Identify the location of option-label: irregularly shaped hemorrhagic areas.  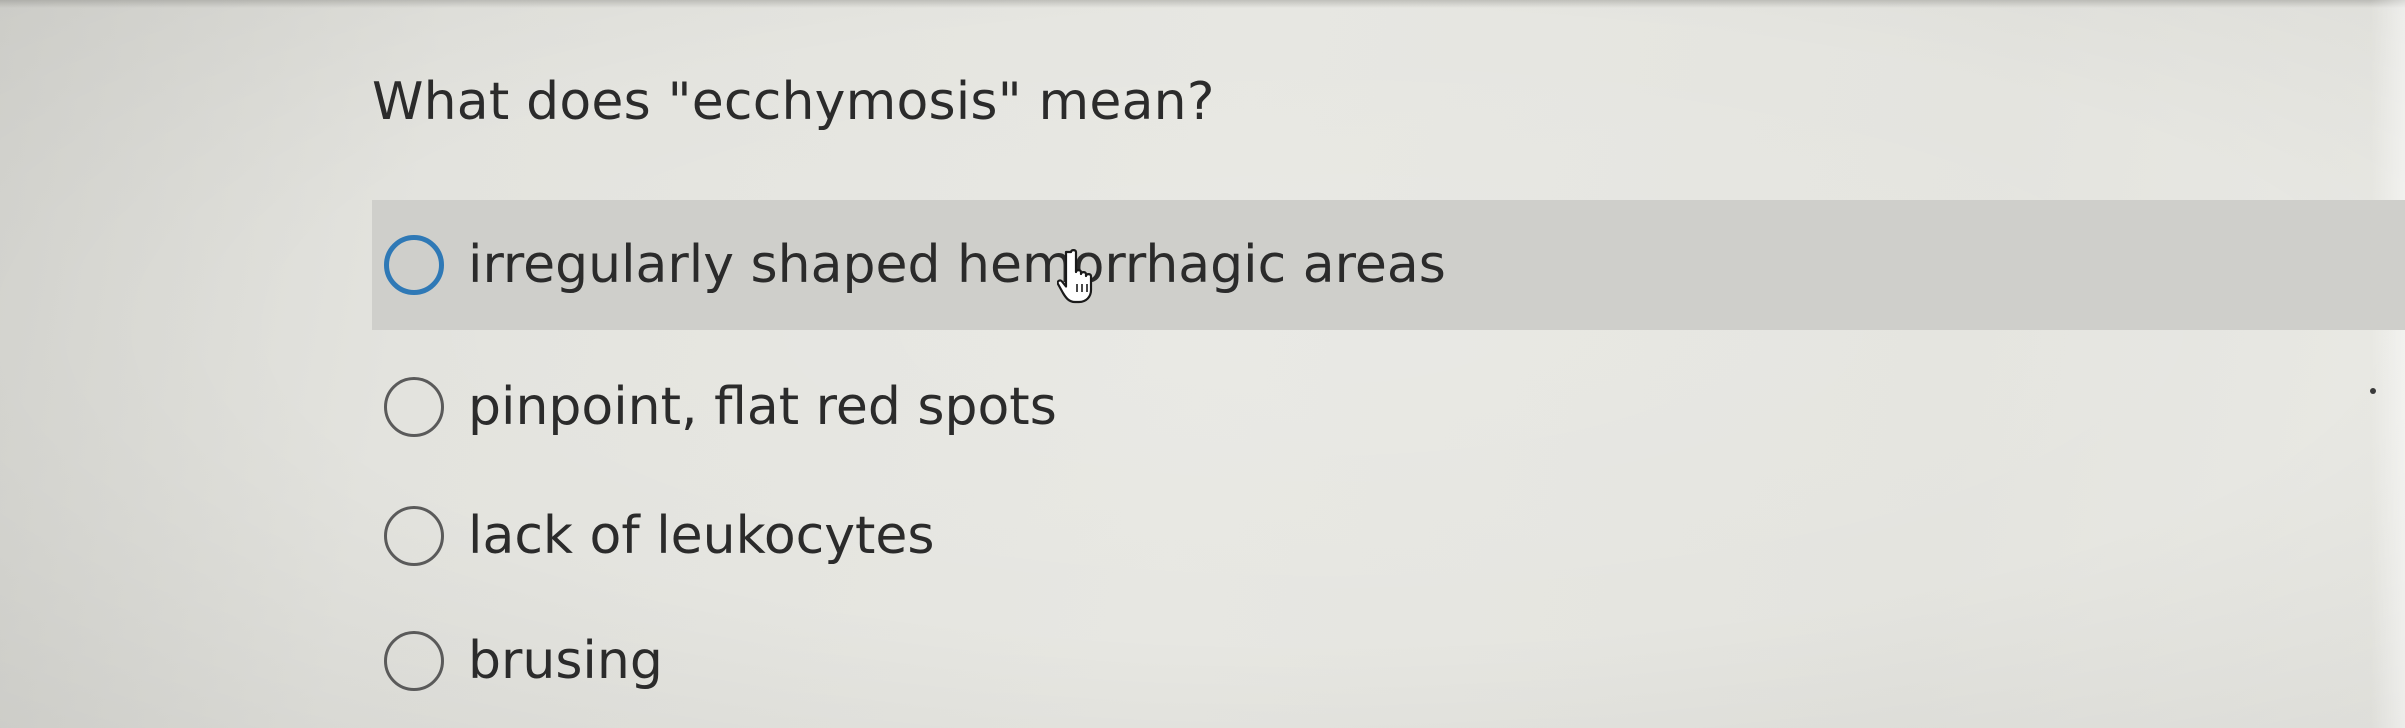
(957, 265).